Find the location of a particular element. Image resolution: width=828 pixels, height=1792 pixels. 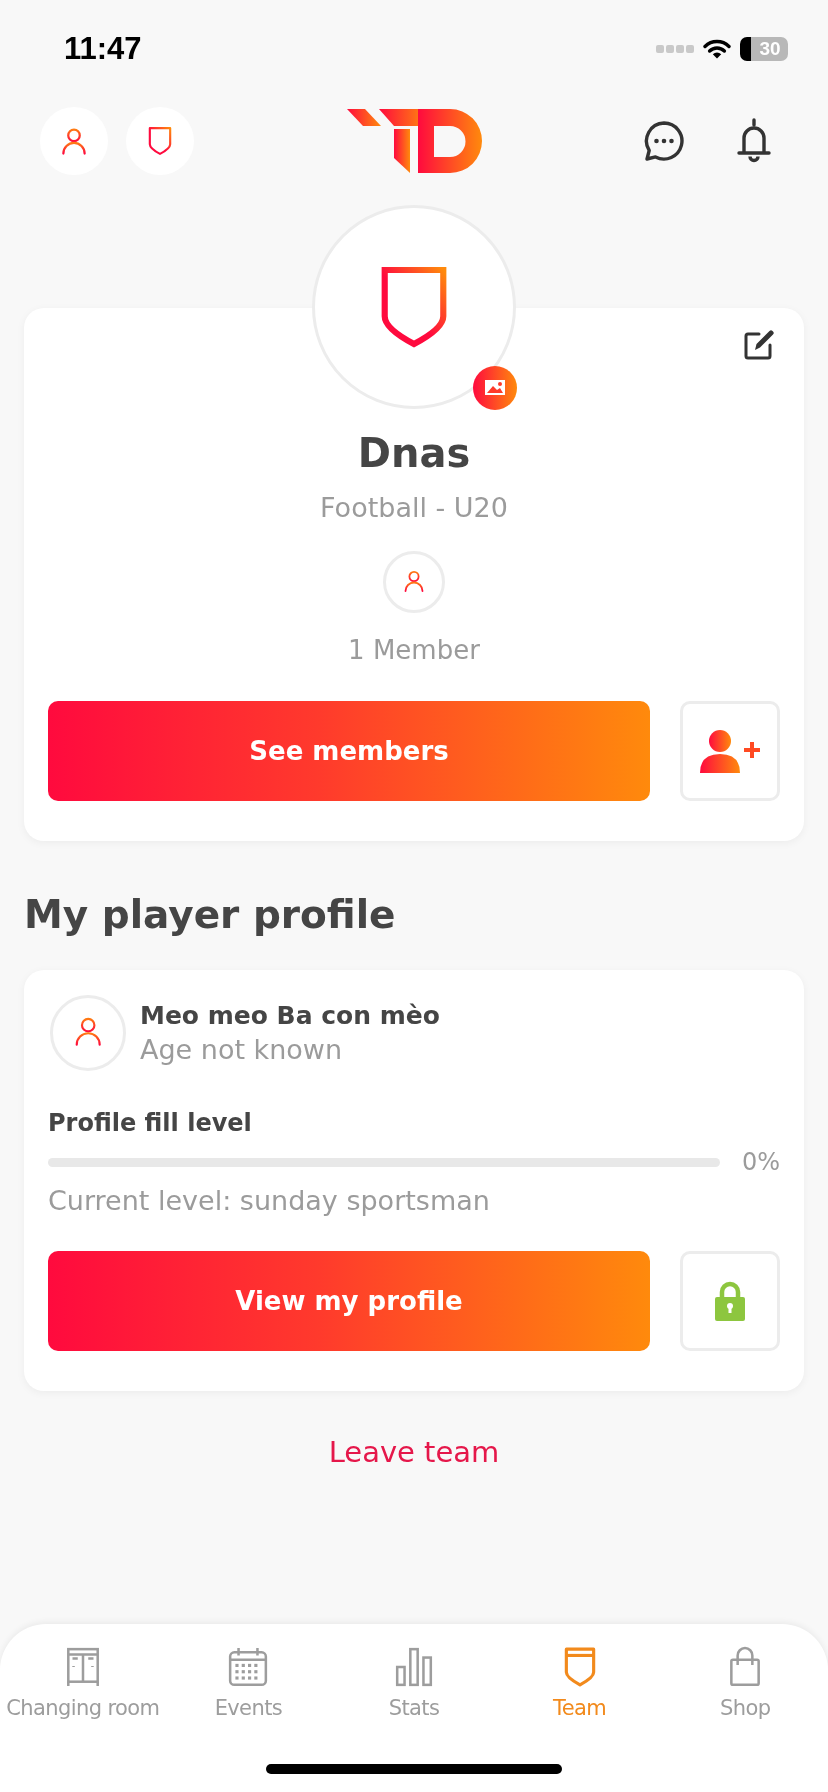

user-icon is located at coordinates (74, 141).